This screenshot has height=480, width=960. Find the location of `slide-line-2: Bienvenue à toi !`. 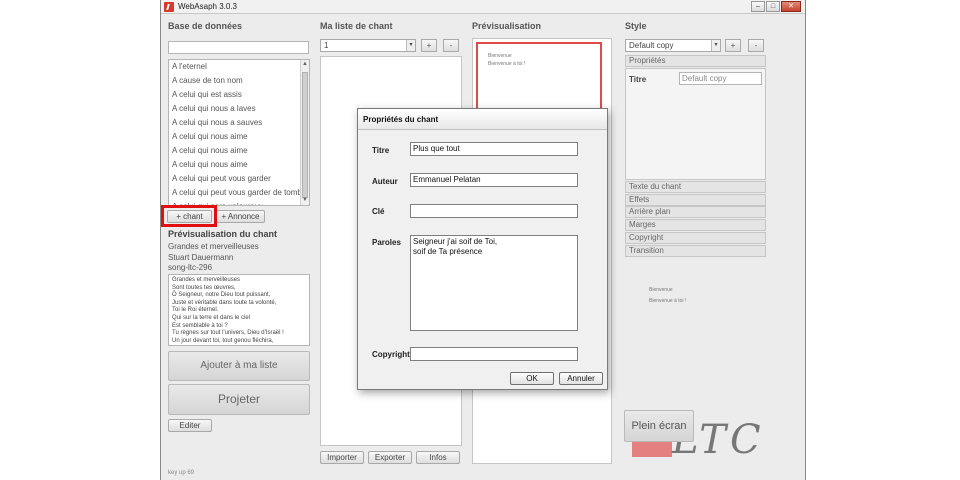

slide-line-2: Bienvenue à toi ! is located at coordinates (507, 64).